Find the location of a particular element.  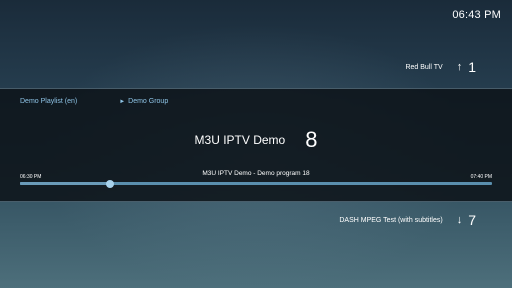

program-title: M3U IPTV Demo - Demo program 18 is located at coordinates (256, 173).